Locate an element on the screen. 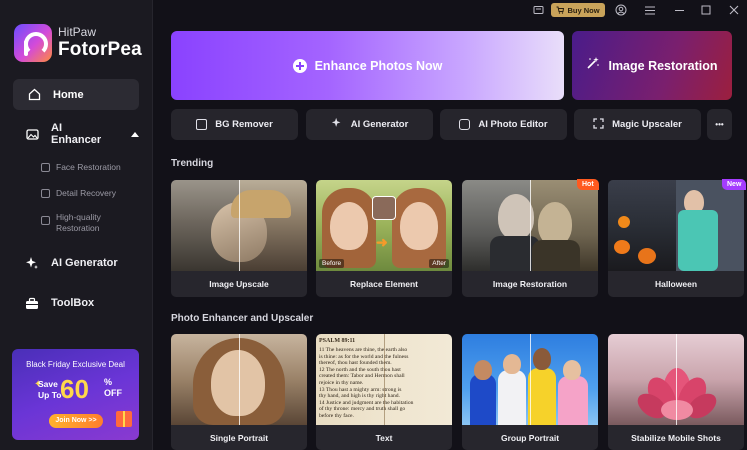  card-caption: Halloween is located at coordinates (676, 284).